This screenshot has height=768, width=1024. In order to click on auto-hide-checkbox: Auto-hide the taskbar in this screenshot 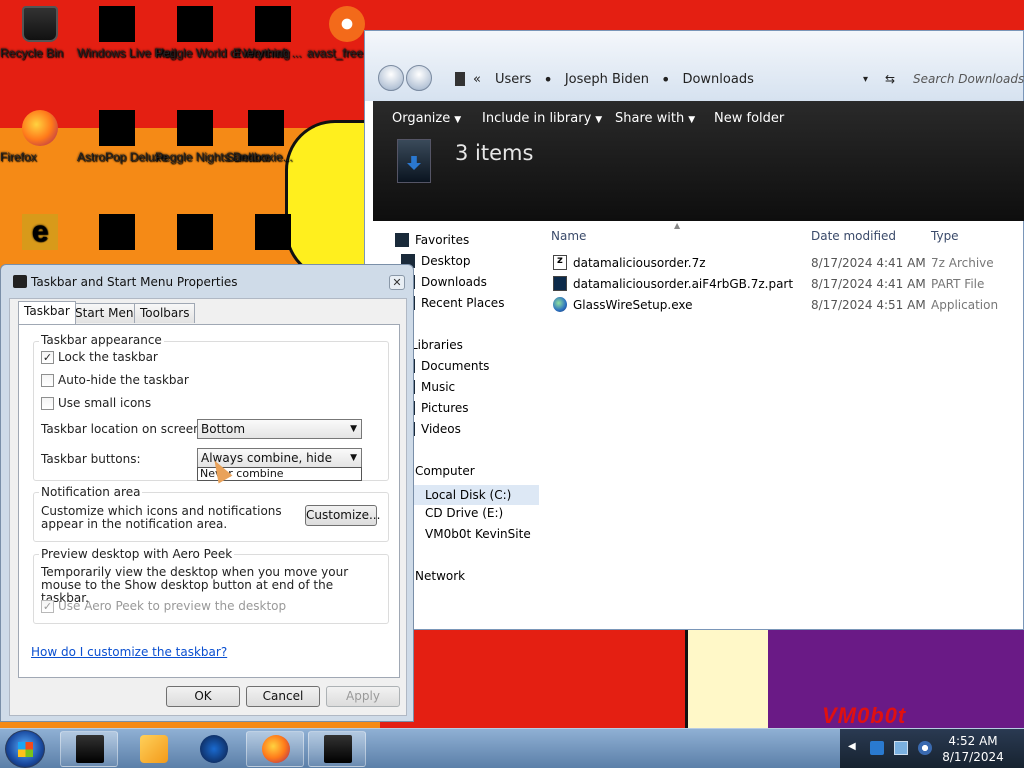, I will do `click(115, 380)`.